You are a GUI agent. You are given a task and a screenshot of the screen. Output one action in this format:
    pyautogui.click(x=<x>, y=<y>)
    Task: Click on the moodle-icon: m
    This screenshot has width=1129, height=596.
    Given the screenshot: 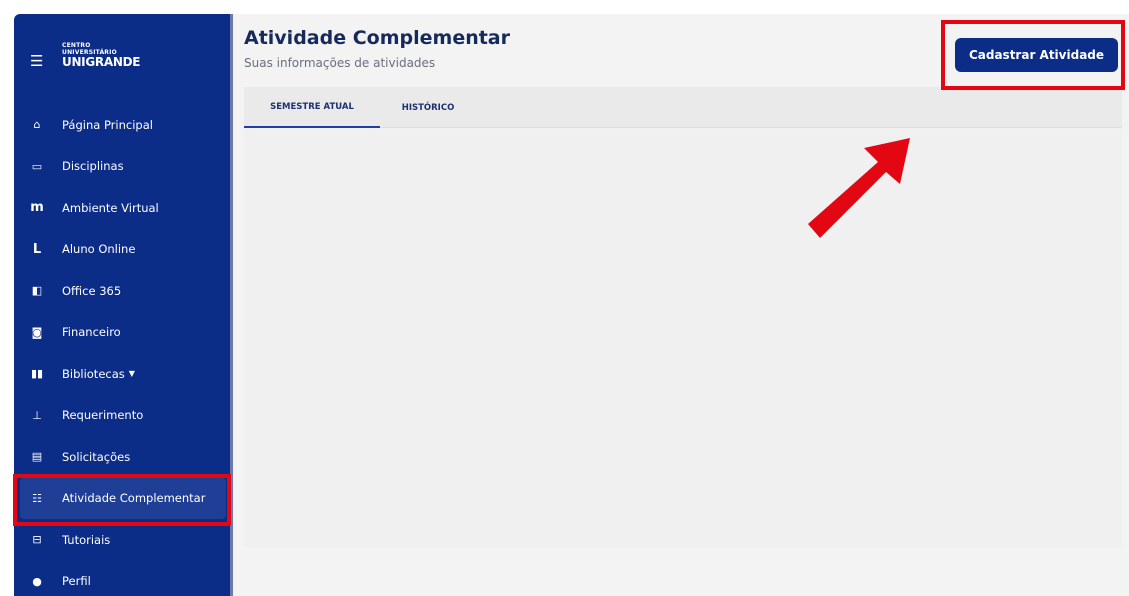 What is the action you would take?
    pyautogui.click(x=37, y=208)
    